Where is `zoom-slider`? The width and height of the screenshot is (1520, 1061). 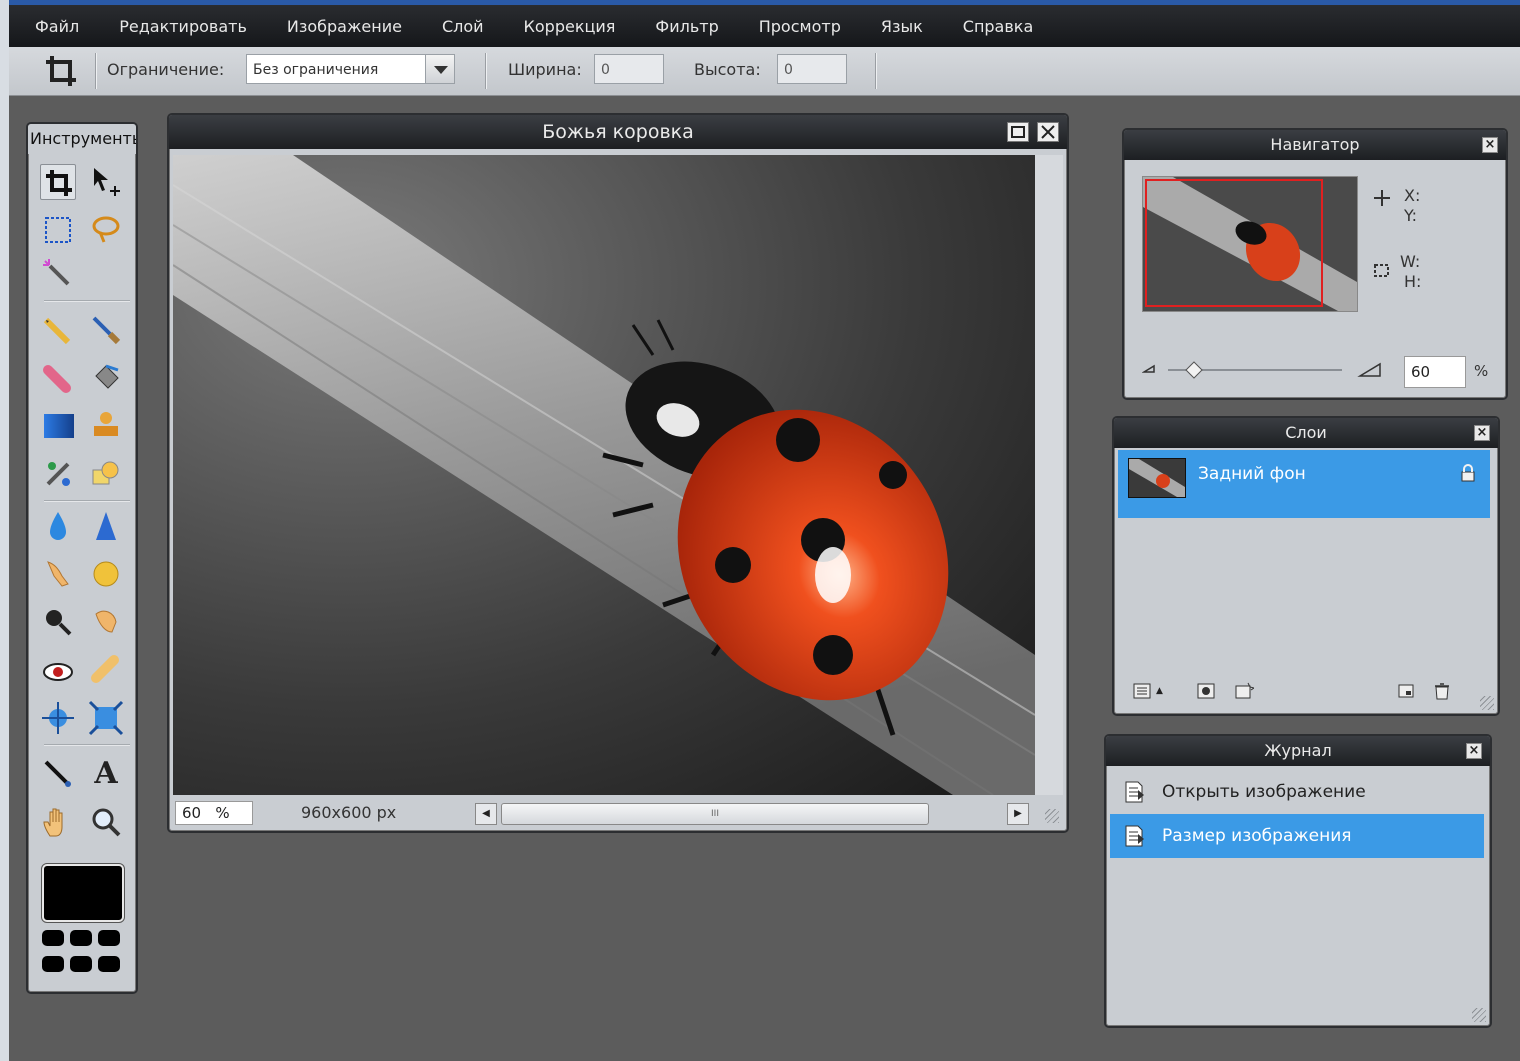
zoom-slider is located at coordinates (1271, 367).